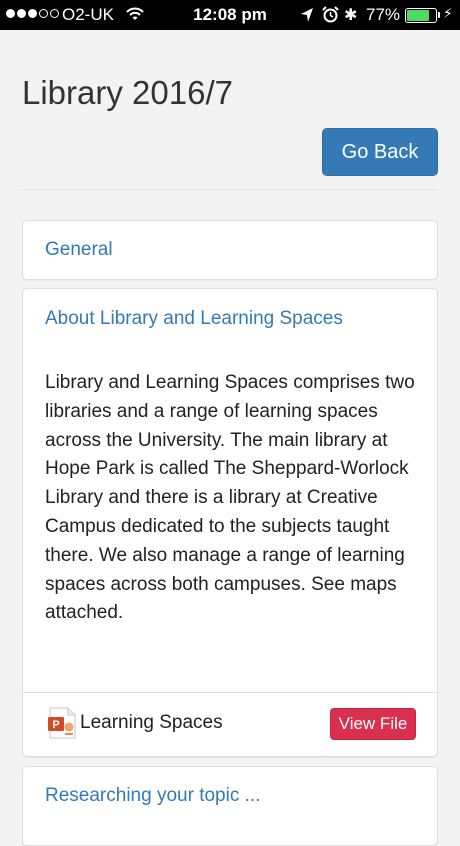 This screenshot has width=460, height=846. Describe the element at coordinates (62, 723) in the screenshot. I see `powerpoint-file-icon: P` at that location.